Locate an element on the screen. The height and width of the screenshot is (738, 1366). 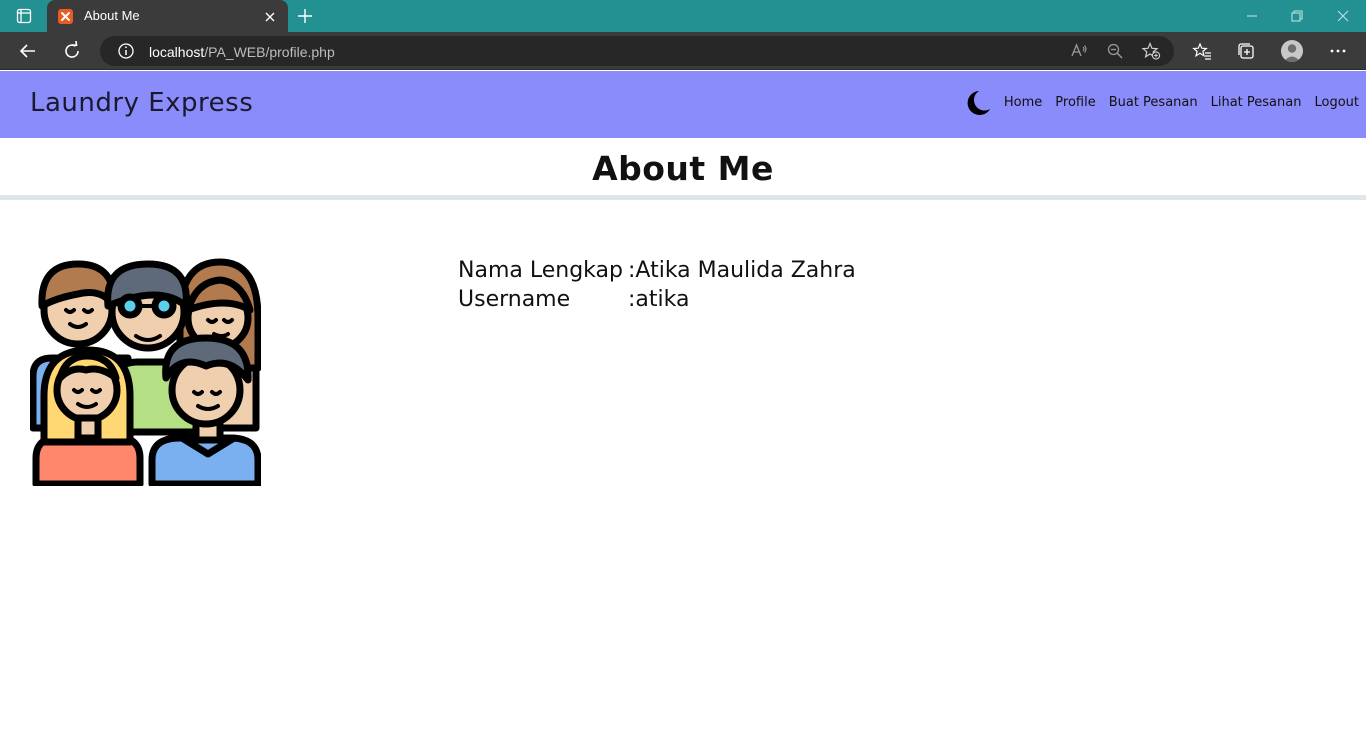
nav-link-lihat-pesanan: Lihat Pesanan is located at coordinates (1256, 102).